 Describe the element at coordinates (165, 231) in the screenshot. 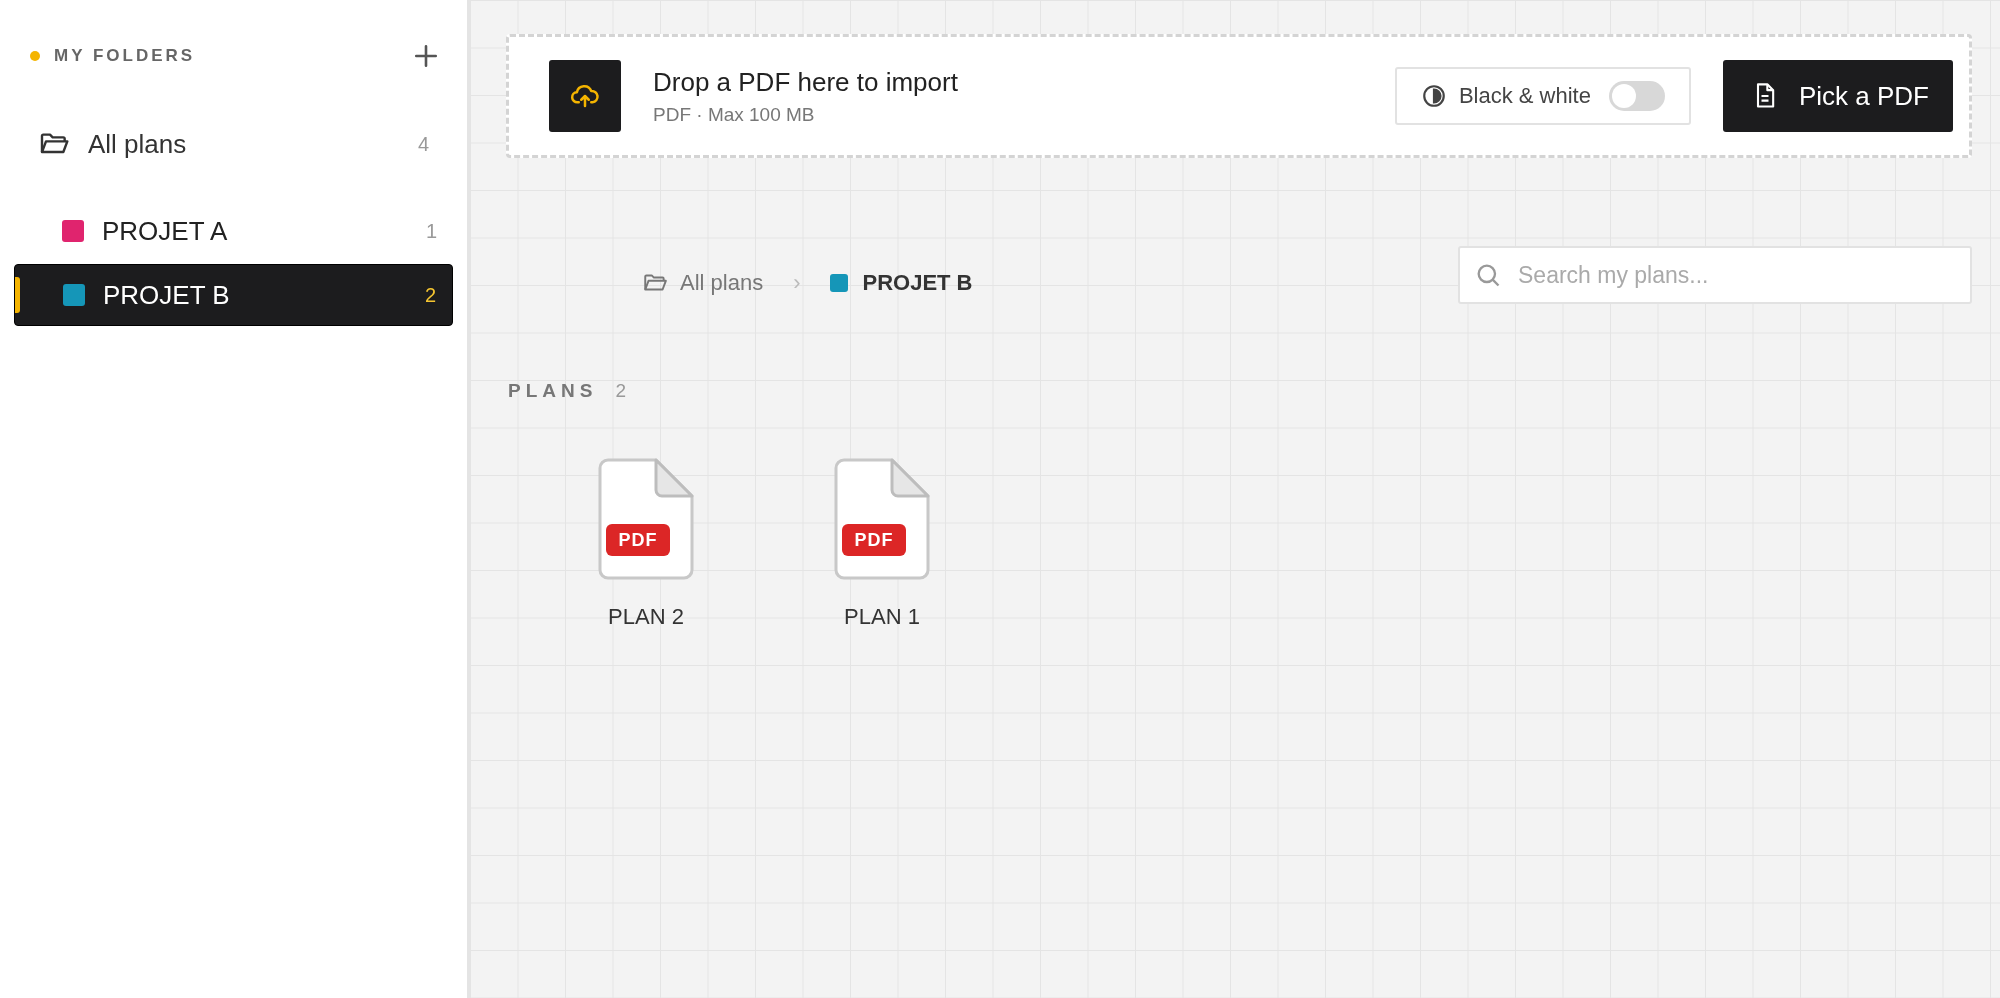

I see `folder-label: PROJET A` at that location.